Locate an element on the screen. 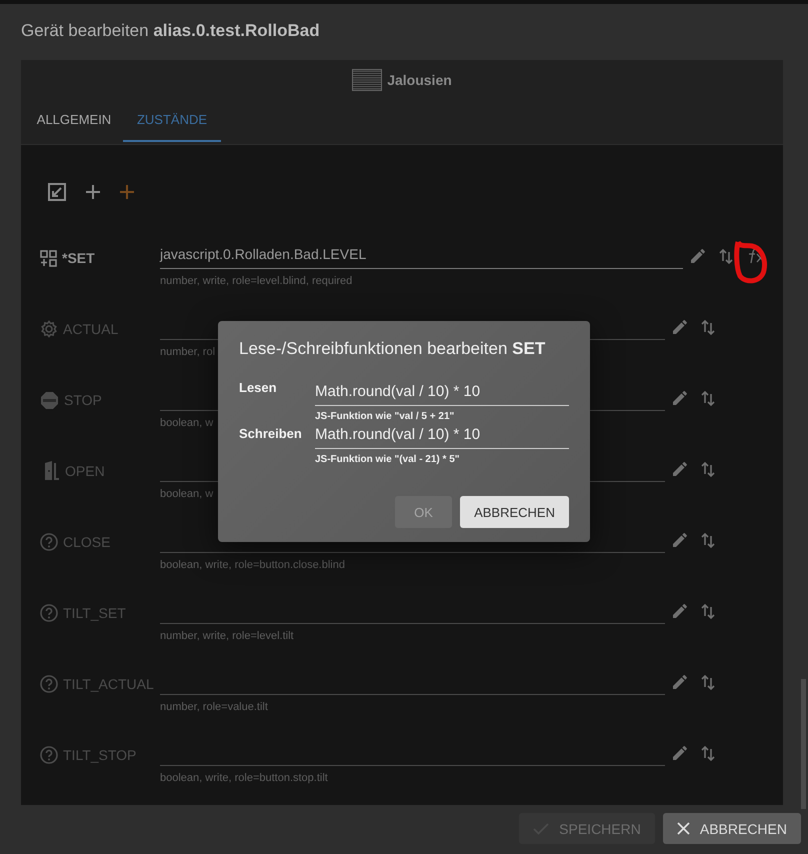 Image resolution: width=808 pixels, height=854 pixels. tab: ALLGEMEIN is located at coordinates (74, 119).